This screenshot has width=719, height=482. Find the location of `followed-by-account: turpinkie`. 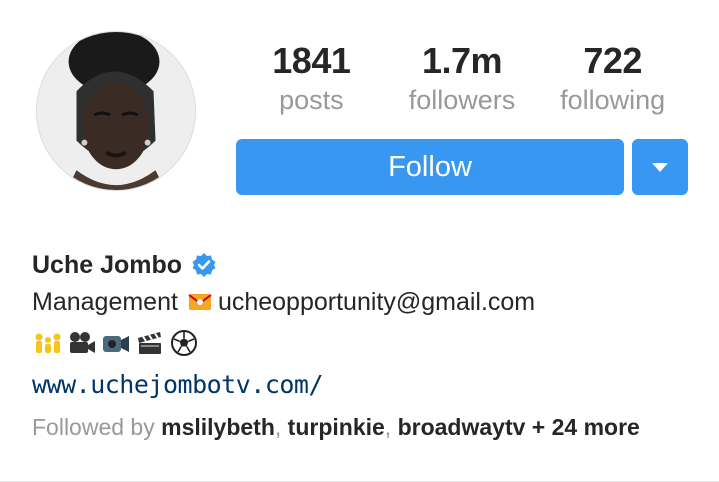

followed-by-account: turpinkie is located at coordinates (336, 427).